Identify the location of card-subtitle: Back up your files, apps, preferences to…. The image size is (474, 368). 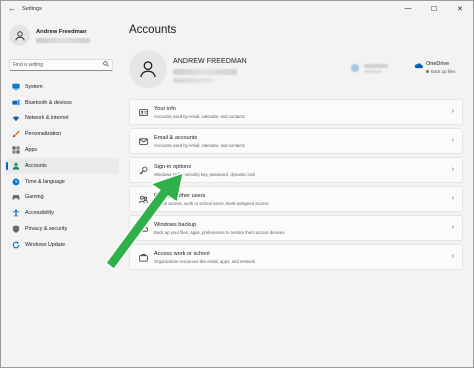
(219, 232).